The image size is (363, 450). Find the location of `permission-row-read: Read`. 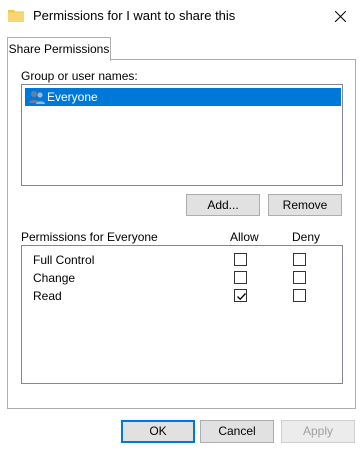

permission-row-read: Read is located at coordinates (182, 295).